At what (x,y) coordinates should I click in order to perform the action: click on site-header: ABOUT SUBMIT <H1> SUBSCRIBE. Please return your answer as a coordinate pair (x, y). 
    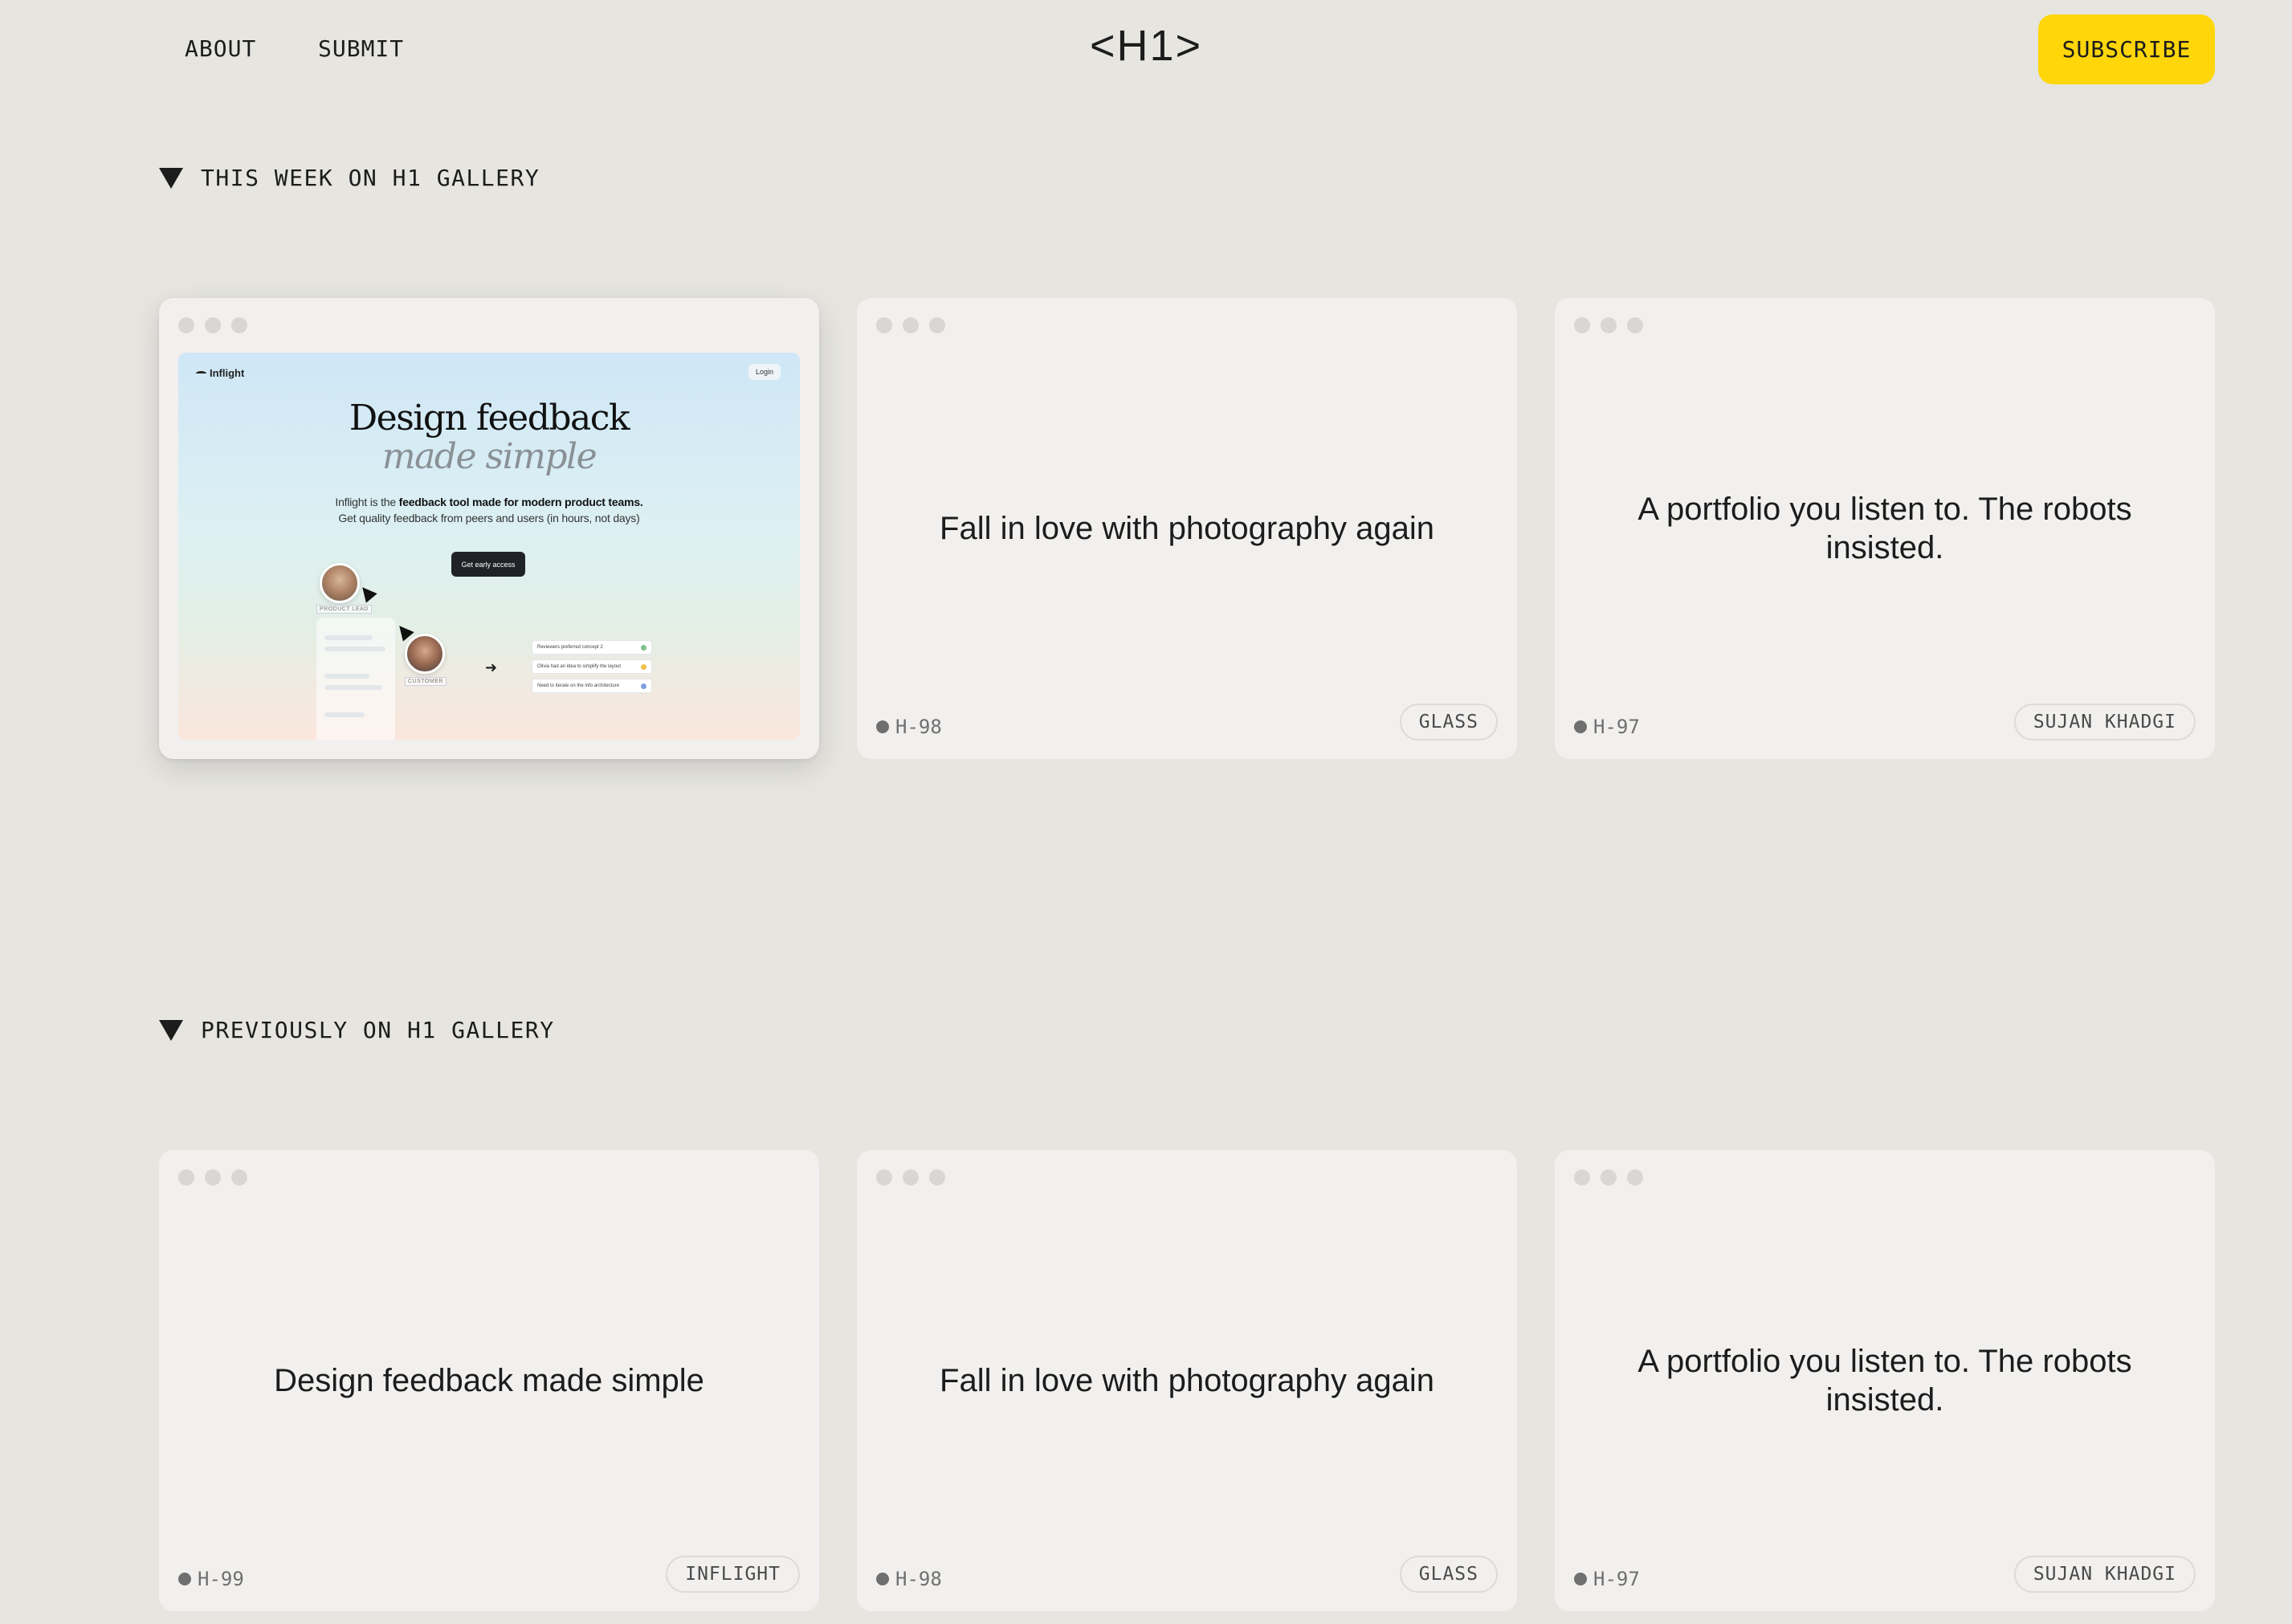
    Looking at the image, I should click on (1146, 50).